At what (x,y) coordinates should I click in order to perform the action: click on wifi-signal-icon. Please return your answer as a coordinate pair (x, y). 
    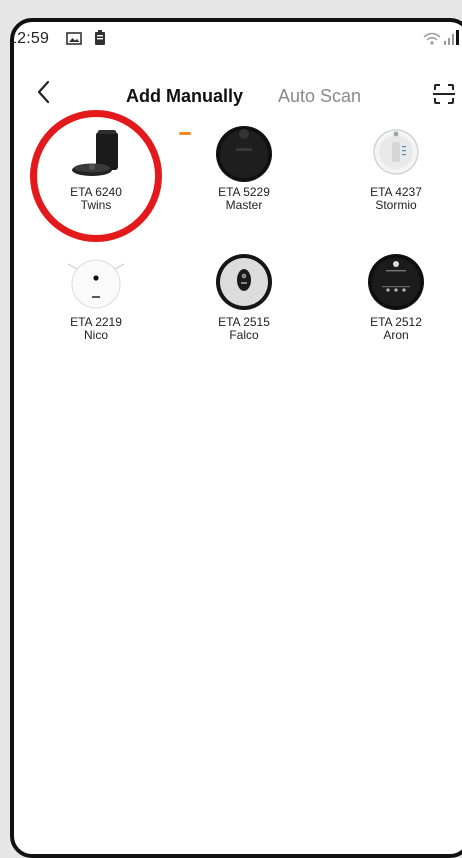
    Looking at the image, I should click on (441, 37).